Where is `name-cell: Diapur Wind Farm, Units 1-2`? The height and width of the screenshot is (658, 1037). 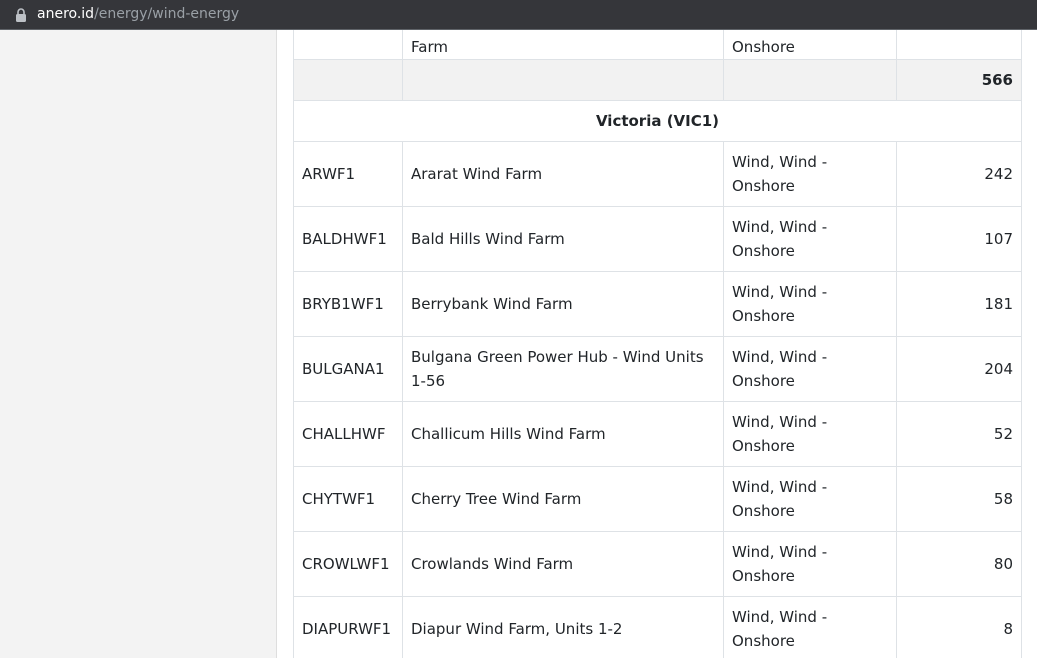 name-cell: Diapur Wind Farm, Units 1-2 is located at coordinates (563, 627).